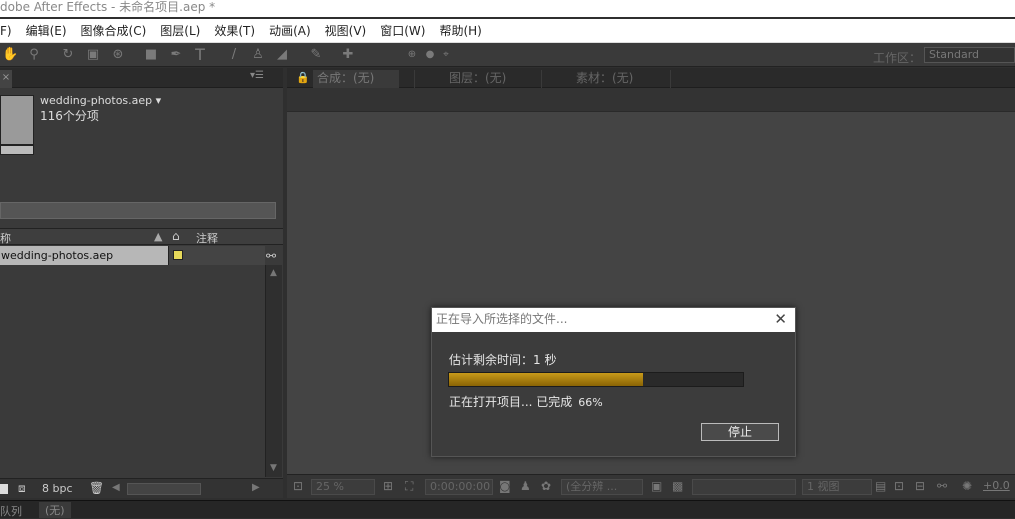  What do you see at coordinates (511, 402) in the screenshot?
I see `status-text: 正在打开项目... 已完成` at bounding box center [511, 402].